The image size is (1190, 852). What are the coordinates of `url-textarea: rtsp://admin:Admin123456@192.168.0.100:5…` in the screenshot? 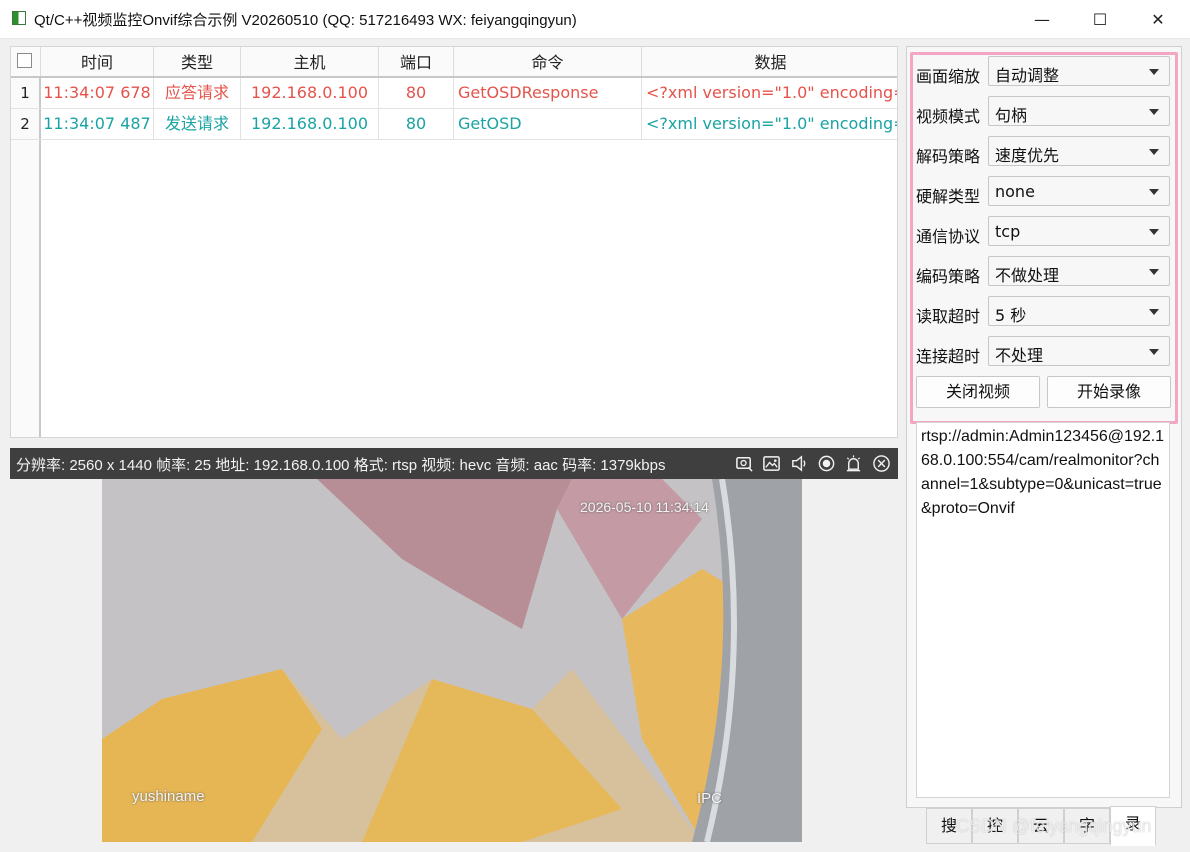 It's located at (1043, 610).